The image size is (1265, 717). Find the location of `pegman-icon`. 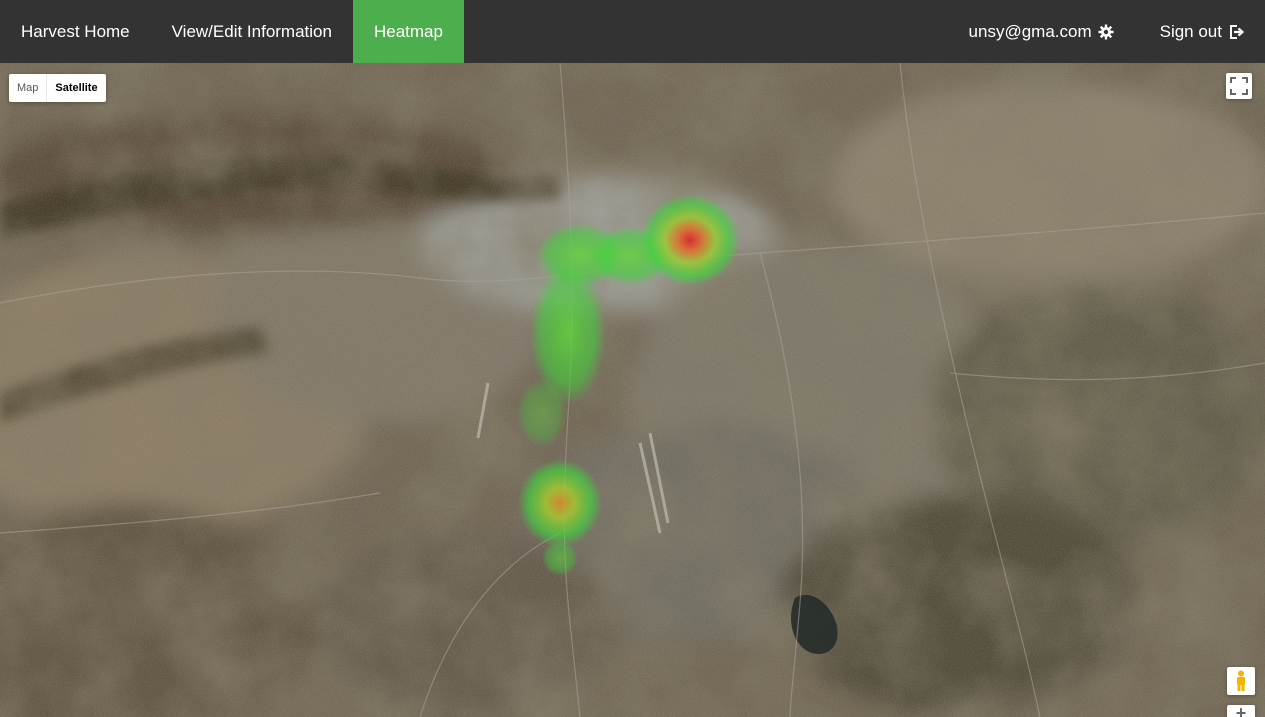

pegman-icon is located at coordinates (1241, 680).